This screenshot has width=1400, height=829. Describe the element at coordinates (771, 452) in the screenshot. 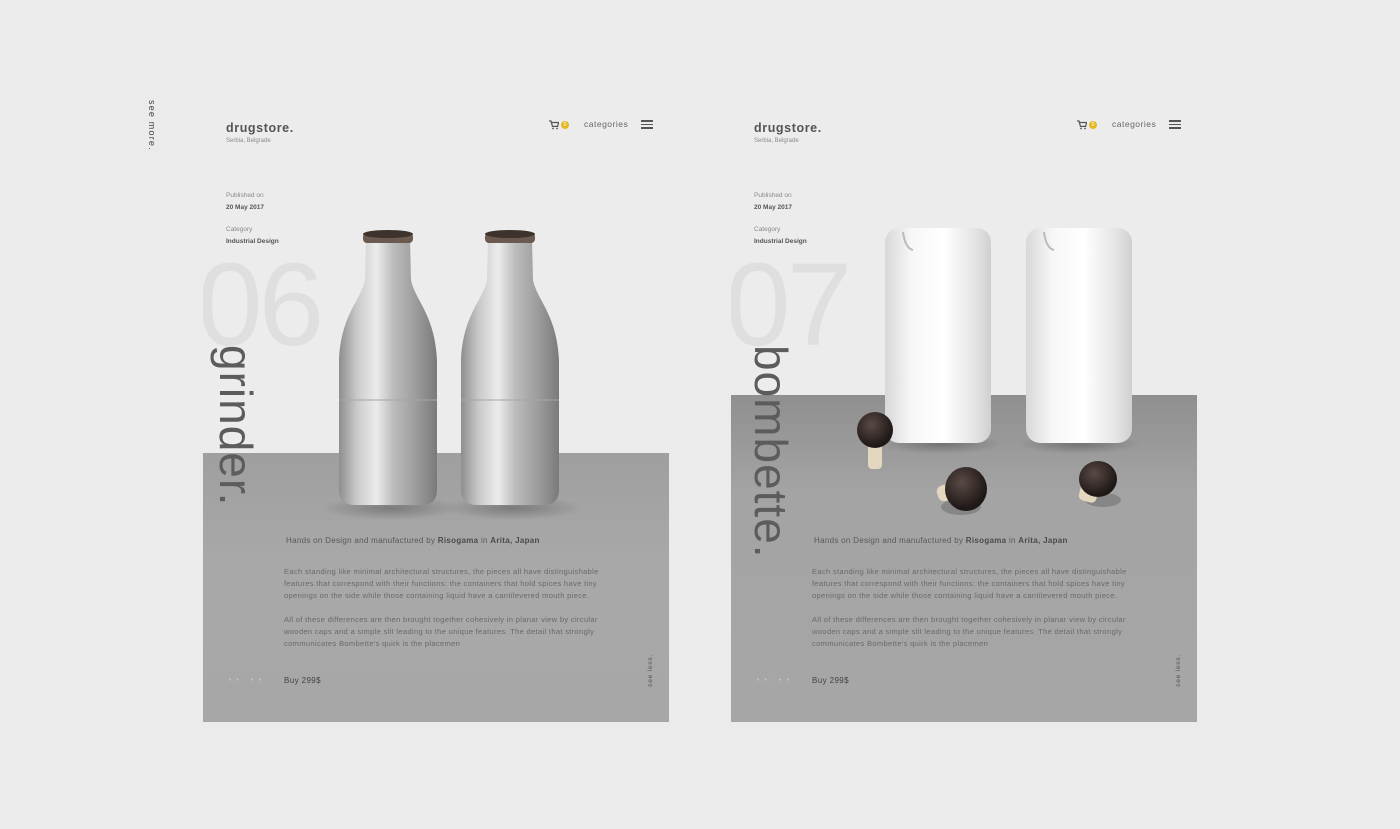

I see `product-name: bombette.` at that location.